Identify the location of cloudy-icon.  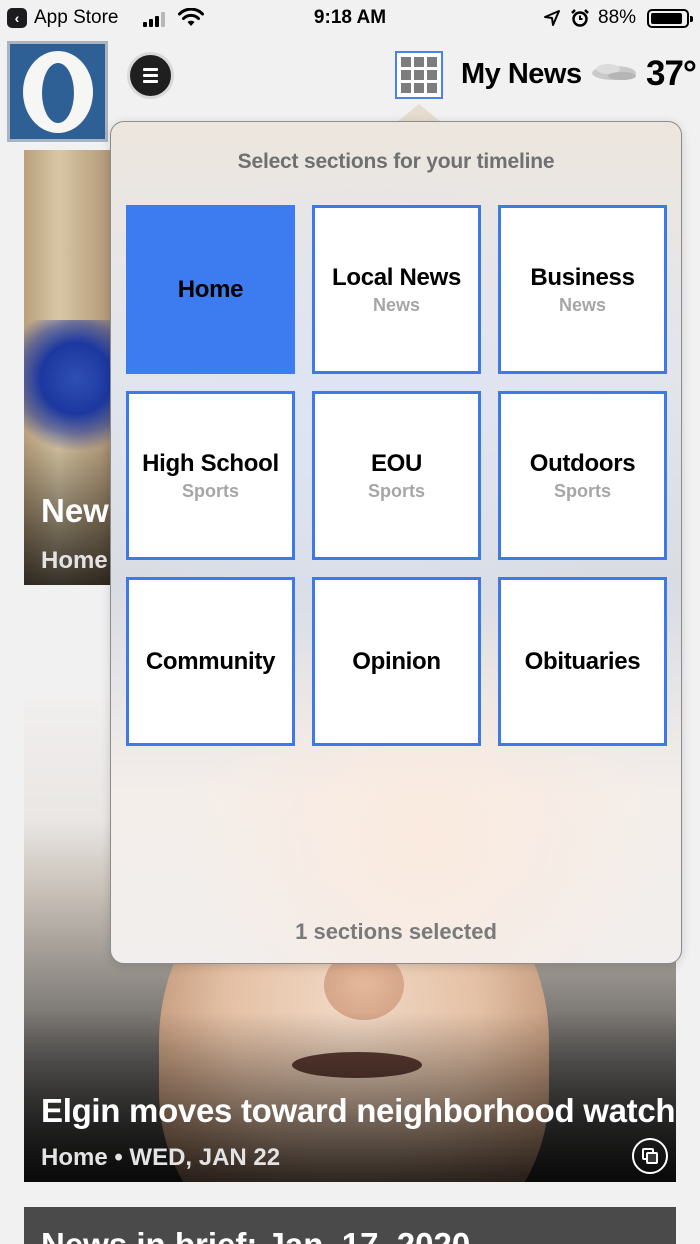
(614, 72).